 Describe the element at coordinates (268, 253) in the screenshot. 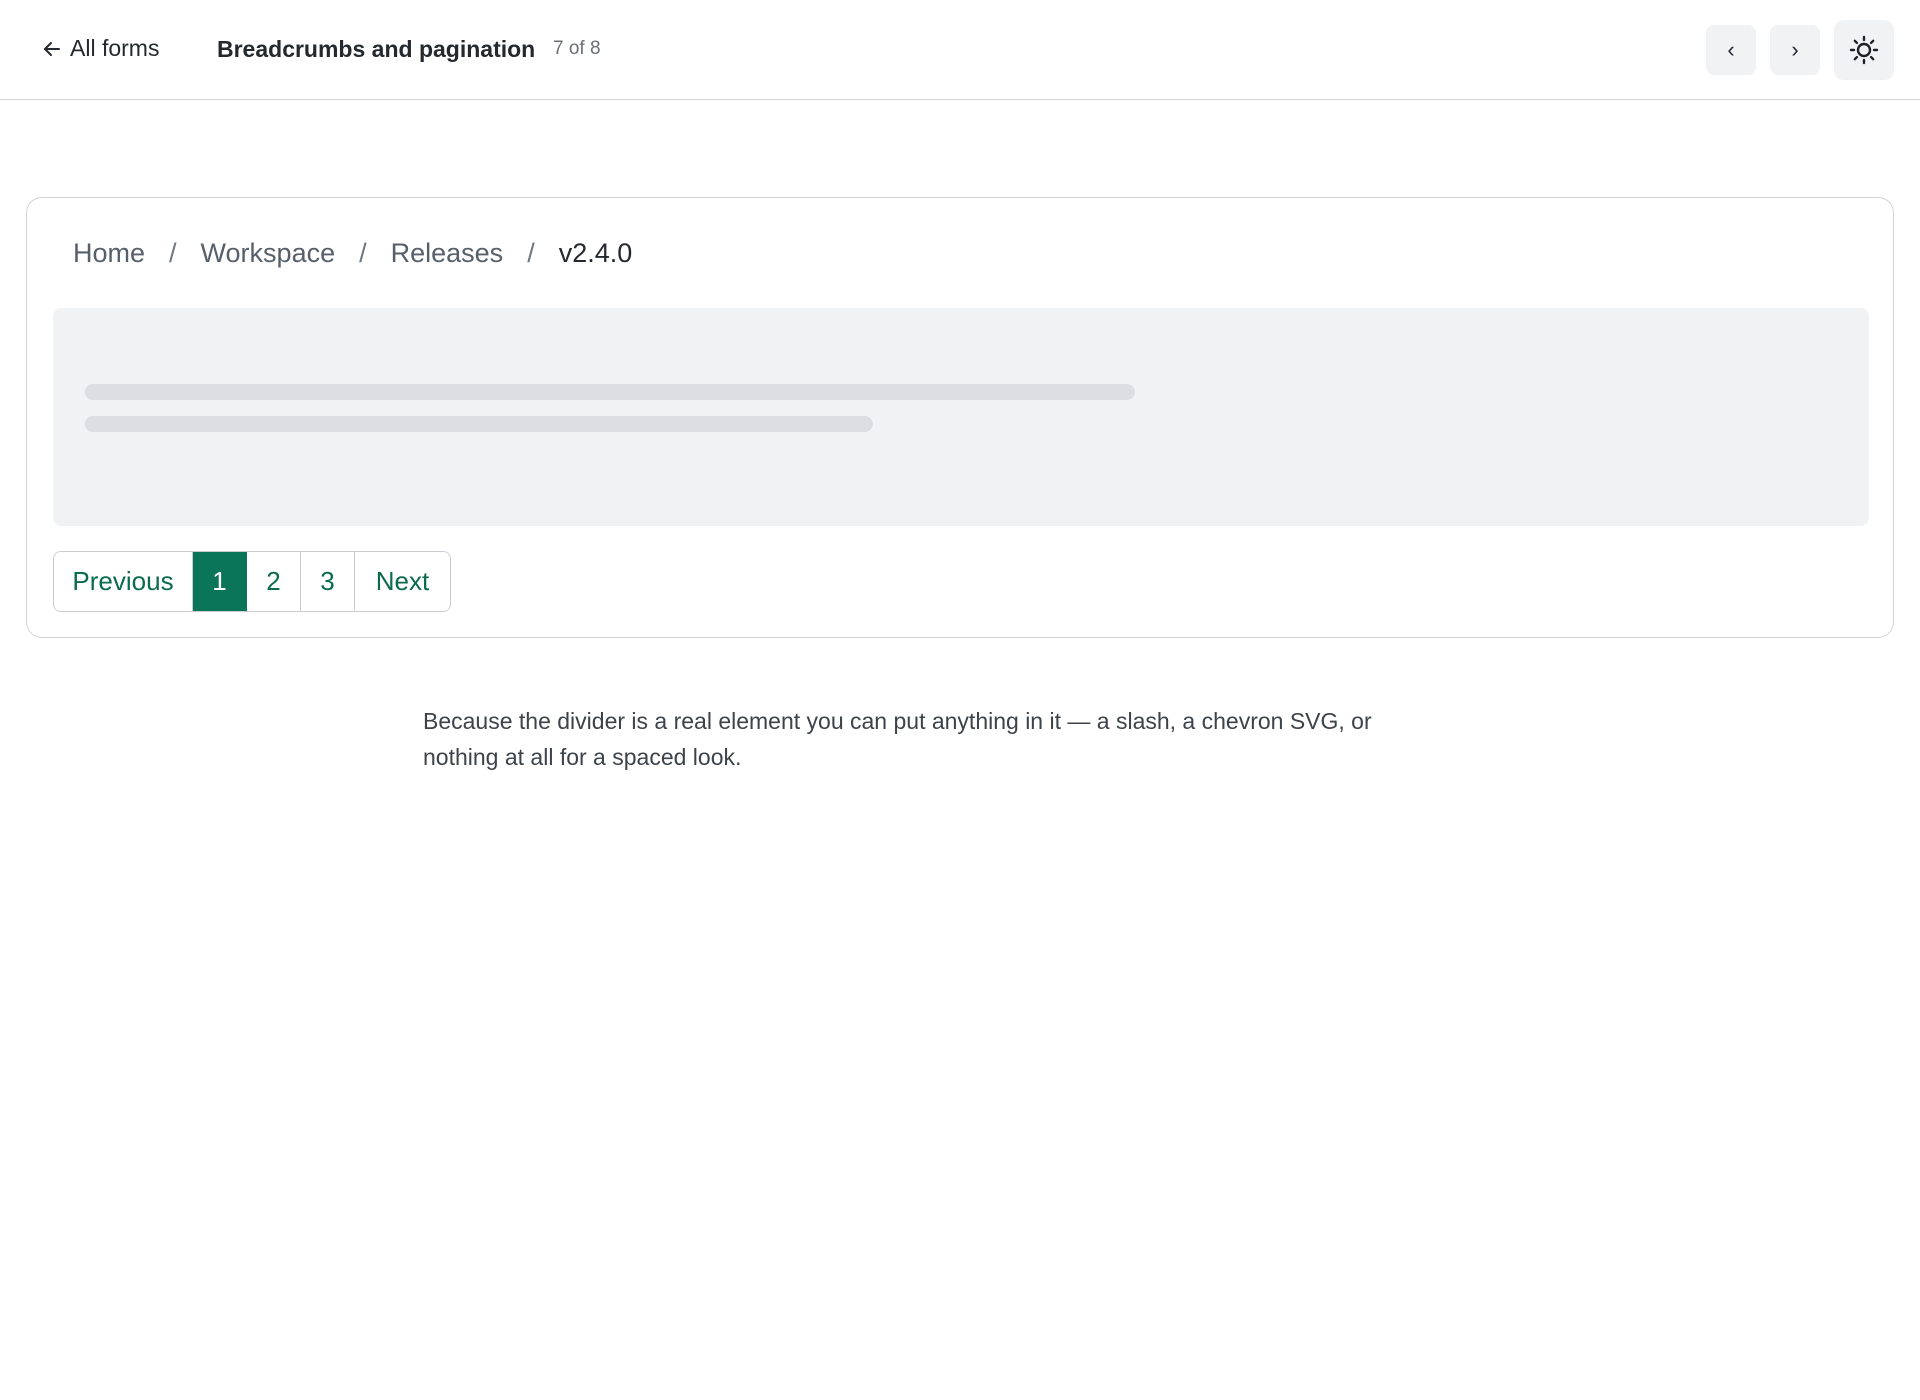

I see `breadcrumb-item-workspace: Workspace` at that location.